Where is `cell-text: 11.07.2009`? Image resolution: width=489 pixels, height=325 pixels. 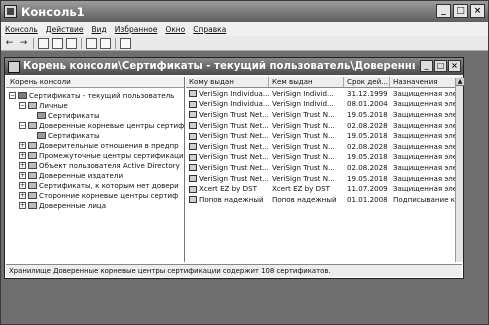
cell-text: 11.07.2009 is located at coordinates (367, 189).